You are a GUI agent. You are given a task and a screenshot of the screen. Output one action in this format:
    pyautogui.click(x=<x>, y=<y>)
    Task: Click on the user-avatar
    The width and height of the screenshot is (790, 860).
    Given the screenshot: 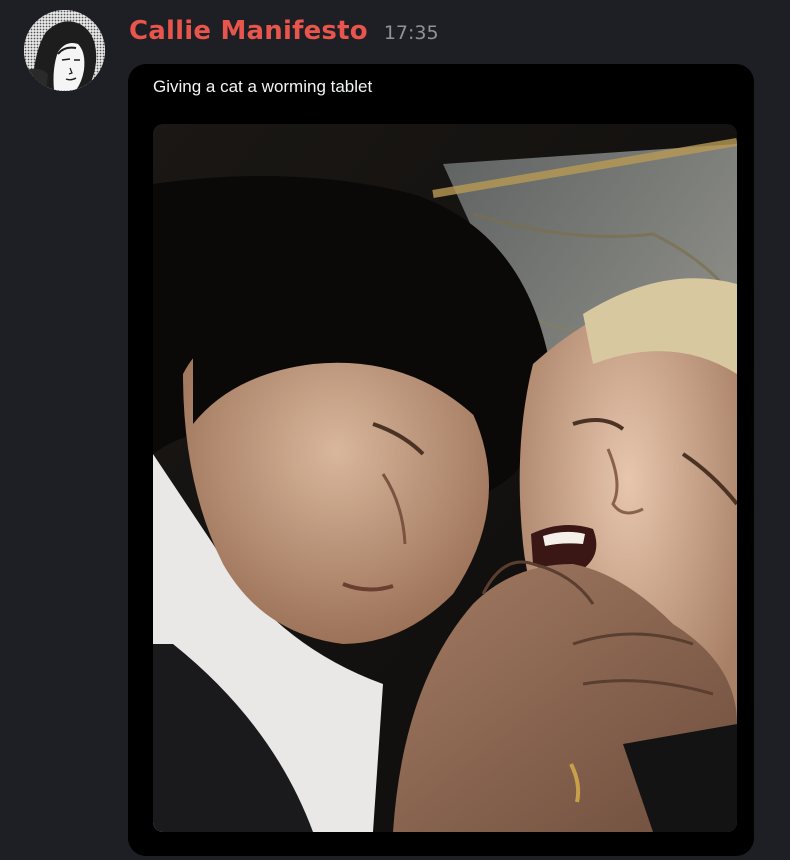 What is the action you would take?
    pyautogui.click(x=64, y=50)
    